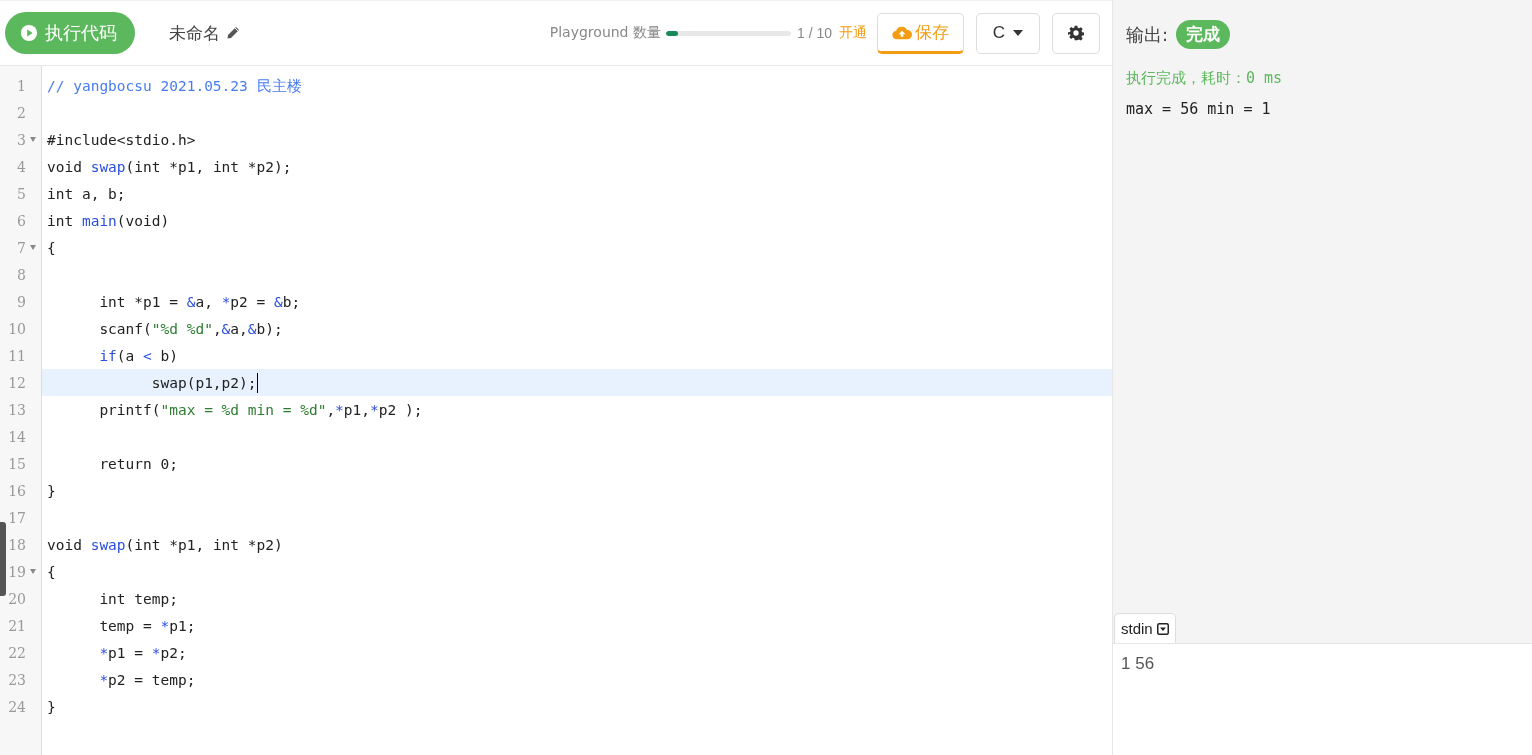  Describe the element at coordinates (169, 167) in the screenshot. I see `code-line: void swap(int *p1, int *p2);` at that location.